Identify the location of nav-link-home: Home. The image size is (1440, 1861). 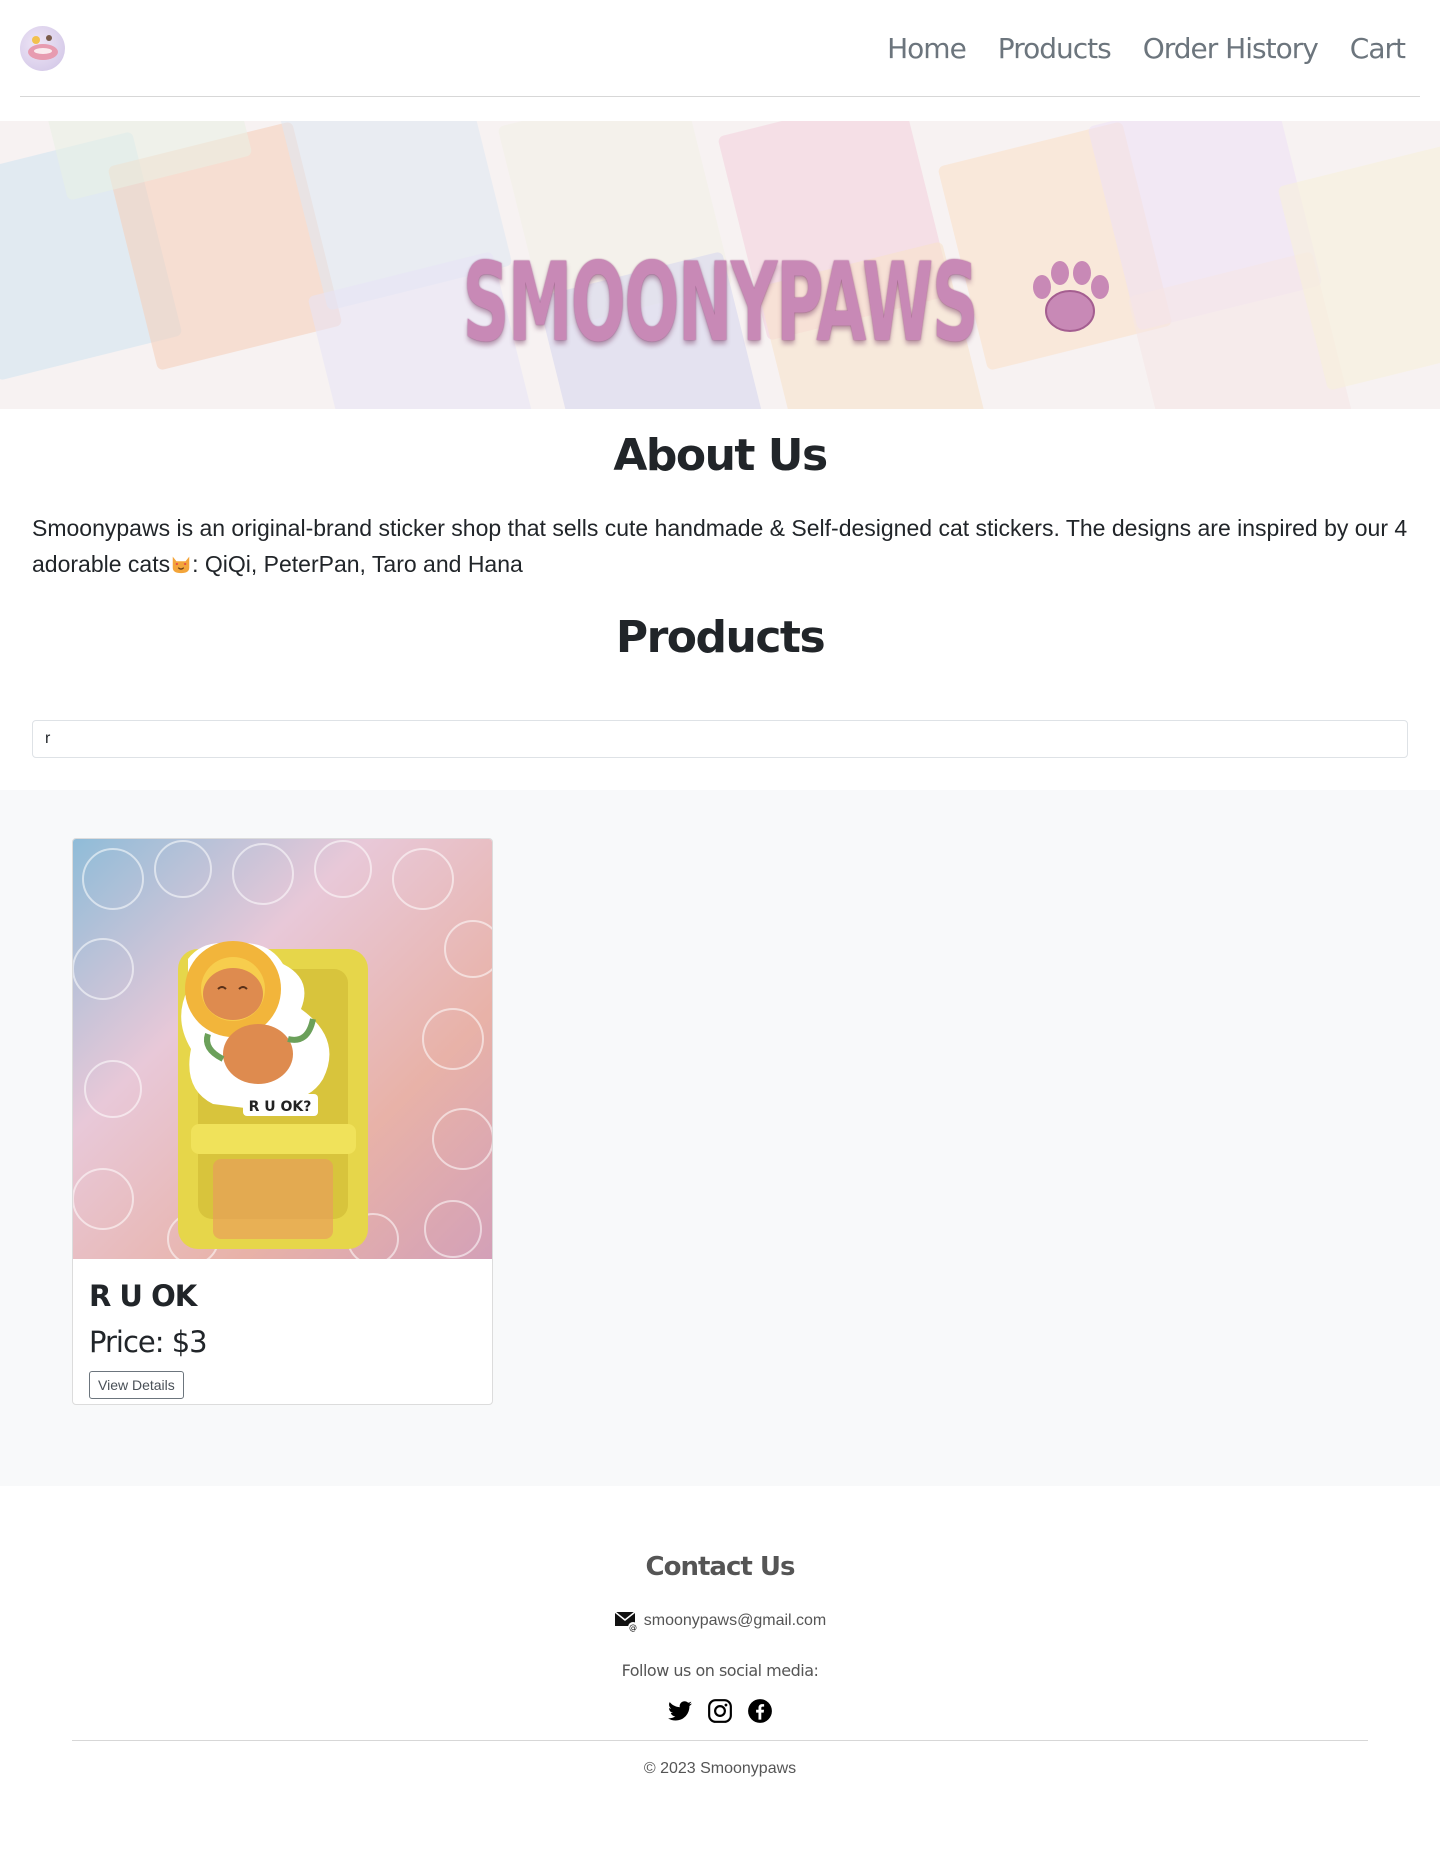
(927, 48).